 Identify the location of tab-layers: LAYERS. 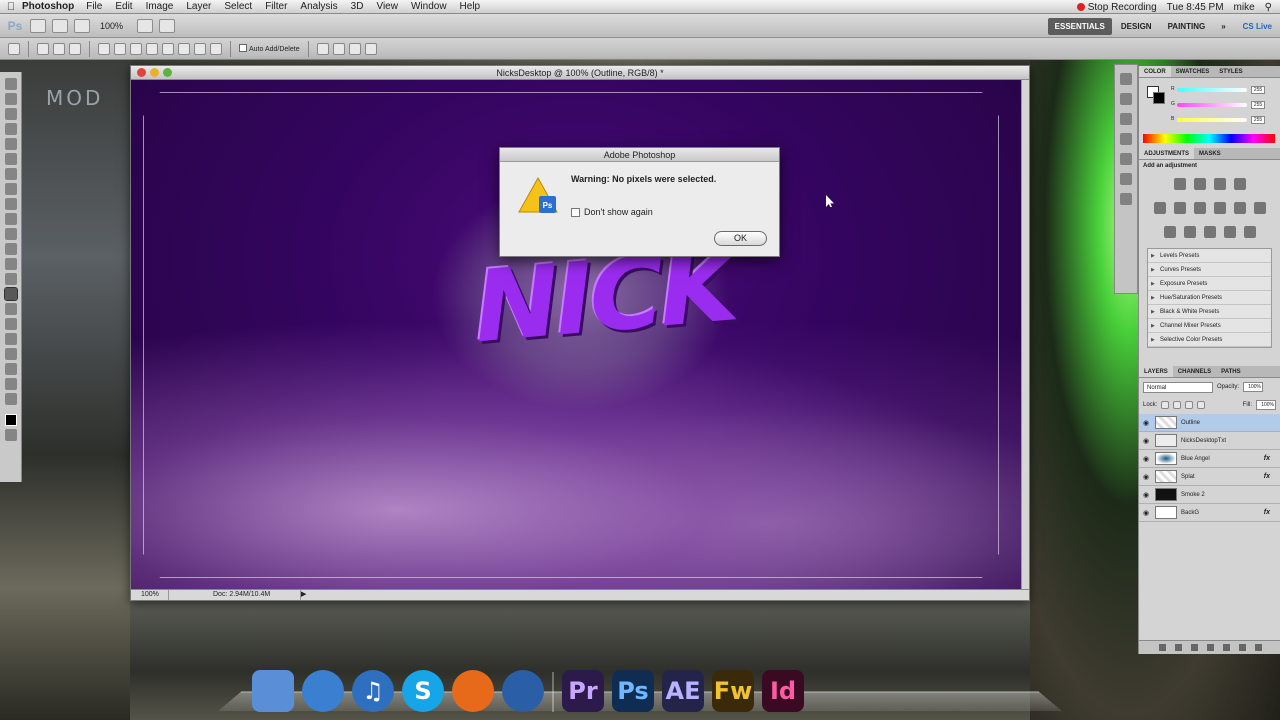
(1156, 371).